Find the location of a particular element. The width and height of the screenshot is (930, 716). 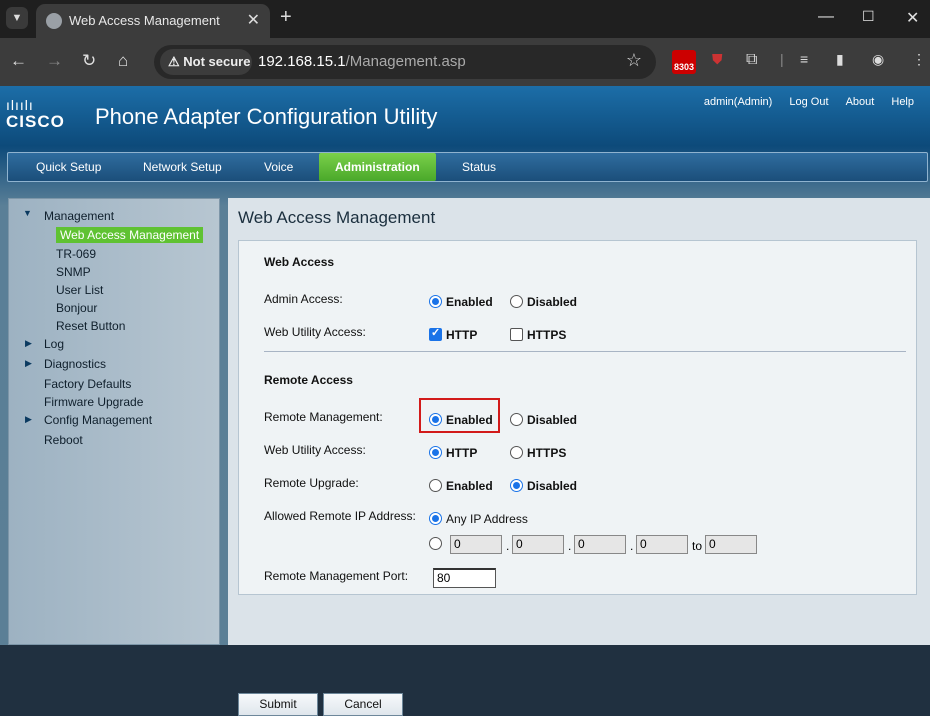

remote-upgrade-disabled-radio: Disabled is located at coordinates (543, 486).